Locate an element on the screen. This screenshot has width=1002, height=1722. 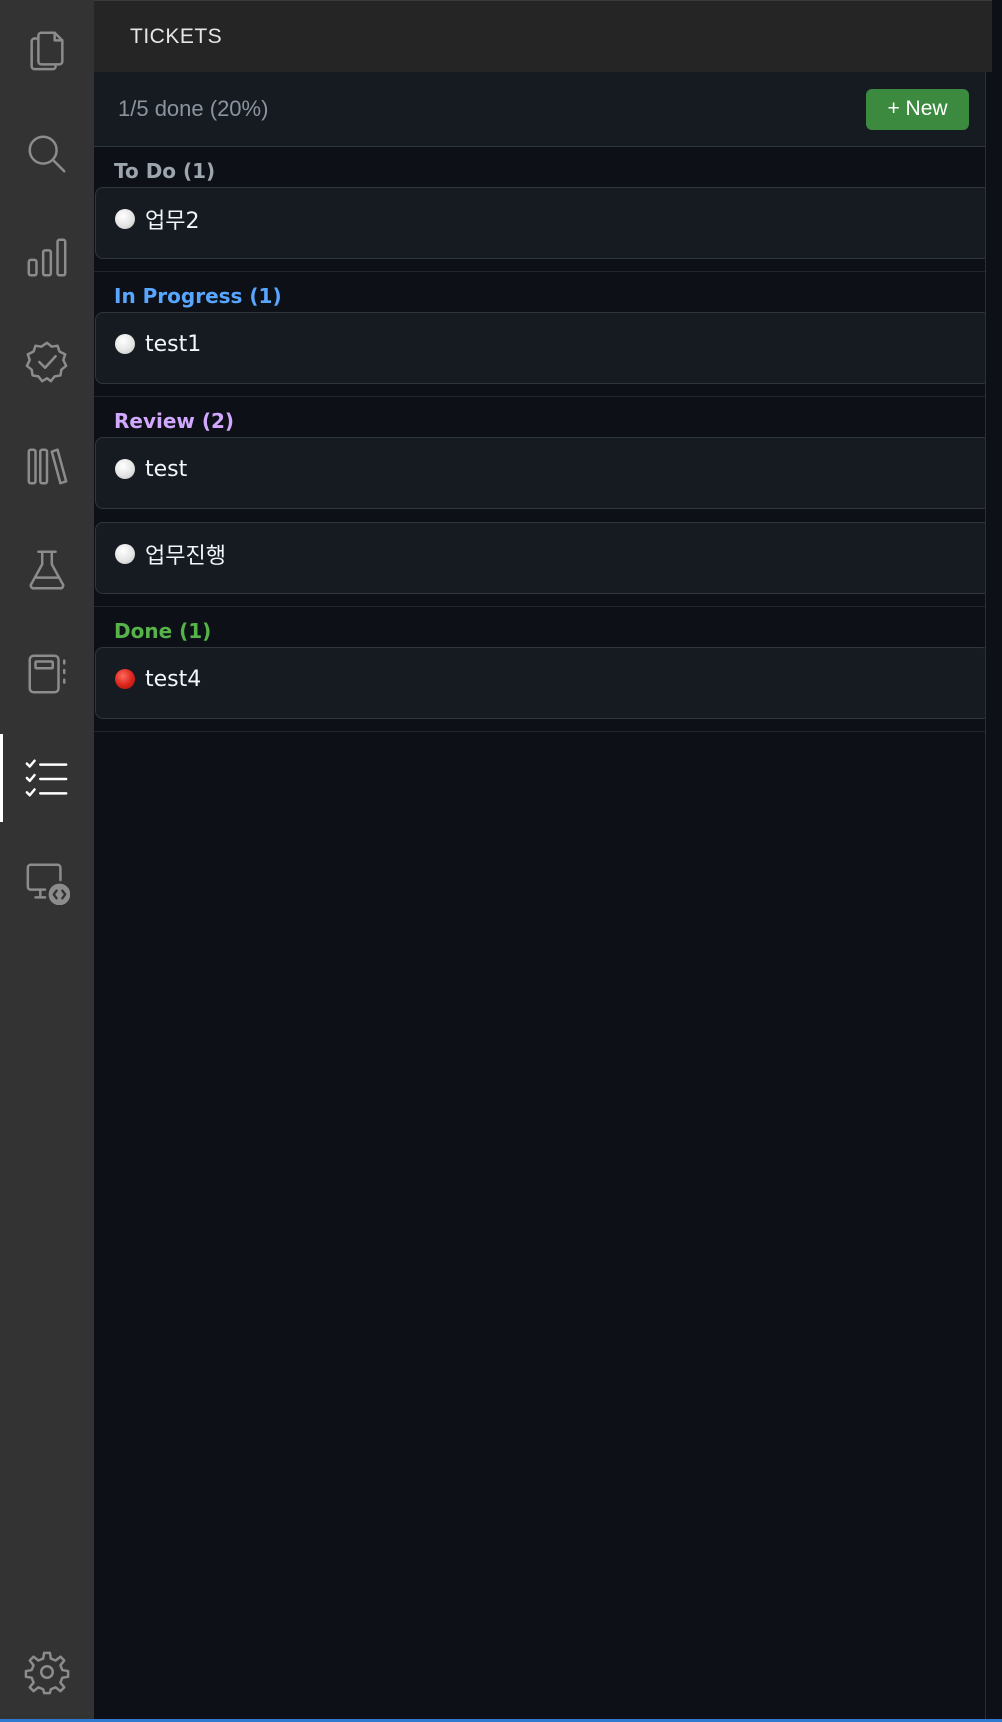
ticket-title: 업무2 is located at coordinates (172, 221).